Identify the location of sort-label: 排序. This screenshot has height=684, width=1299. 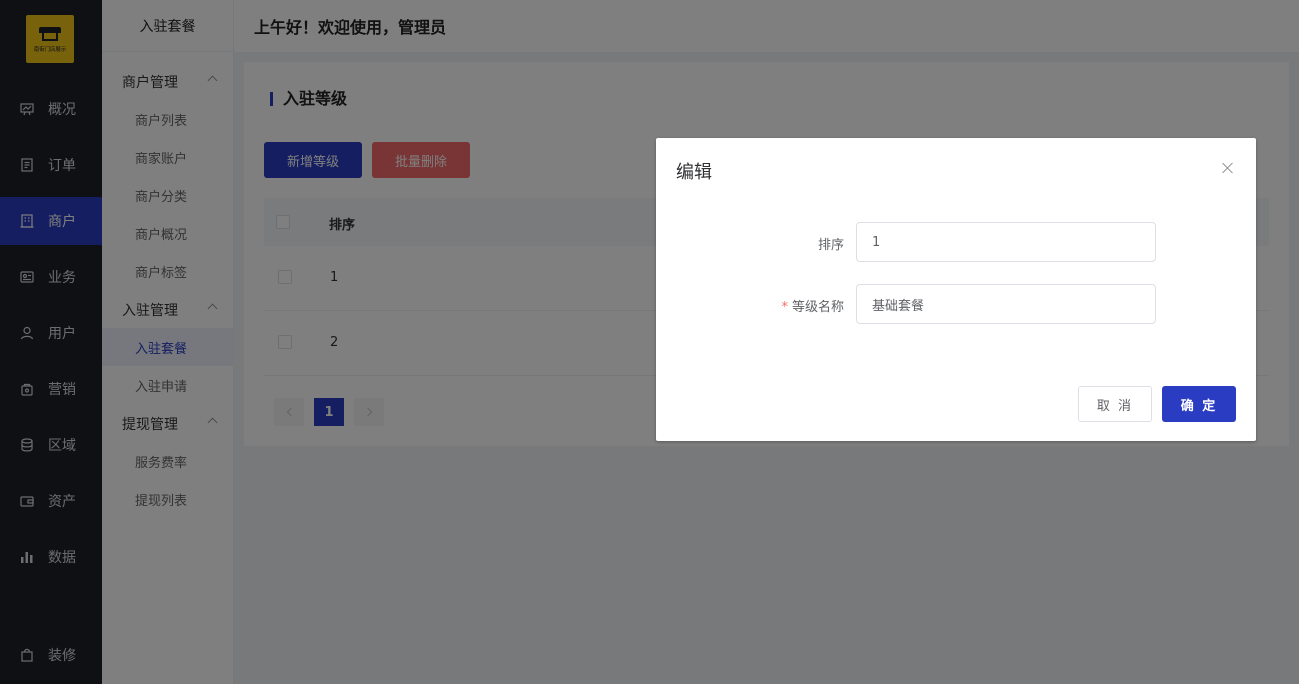
(784, 243).